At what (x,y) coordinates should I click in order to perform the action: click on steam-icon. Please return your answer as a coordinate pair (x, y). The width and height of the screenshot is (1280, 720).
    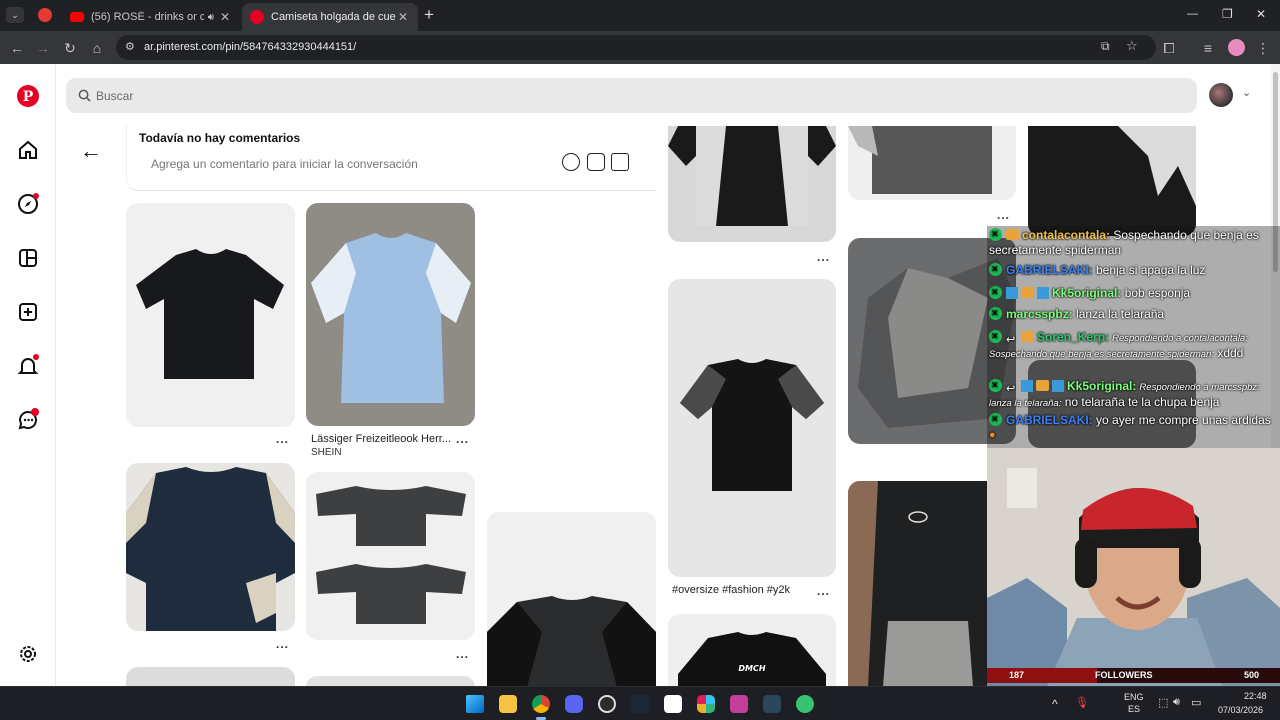
    Looking at the image, I should click on (640, 704).